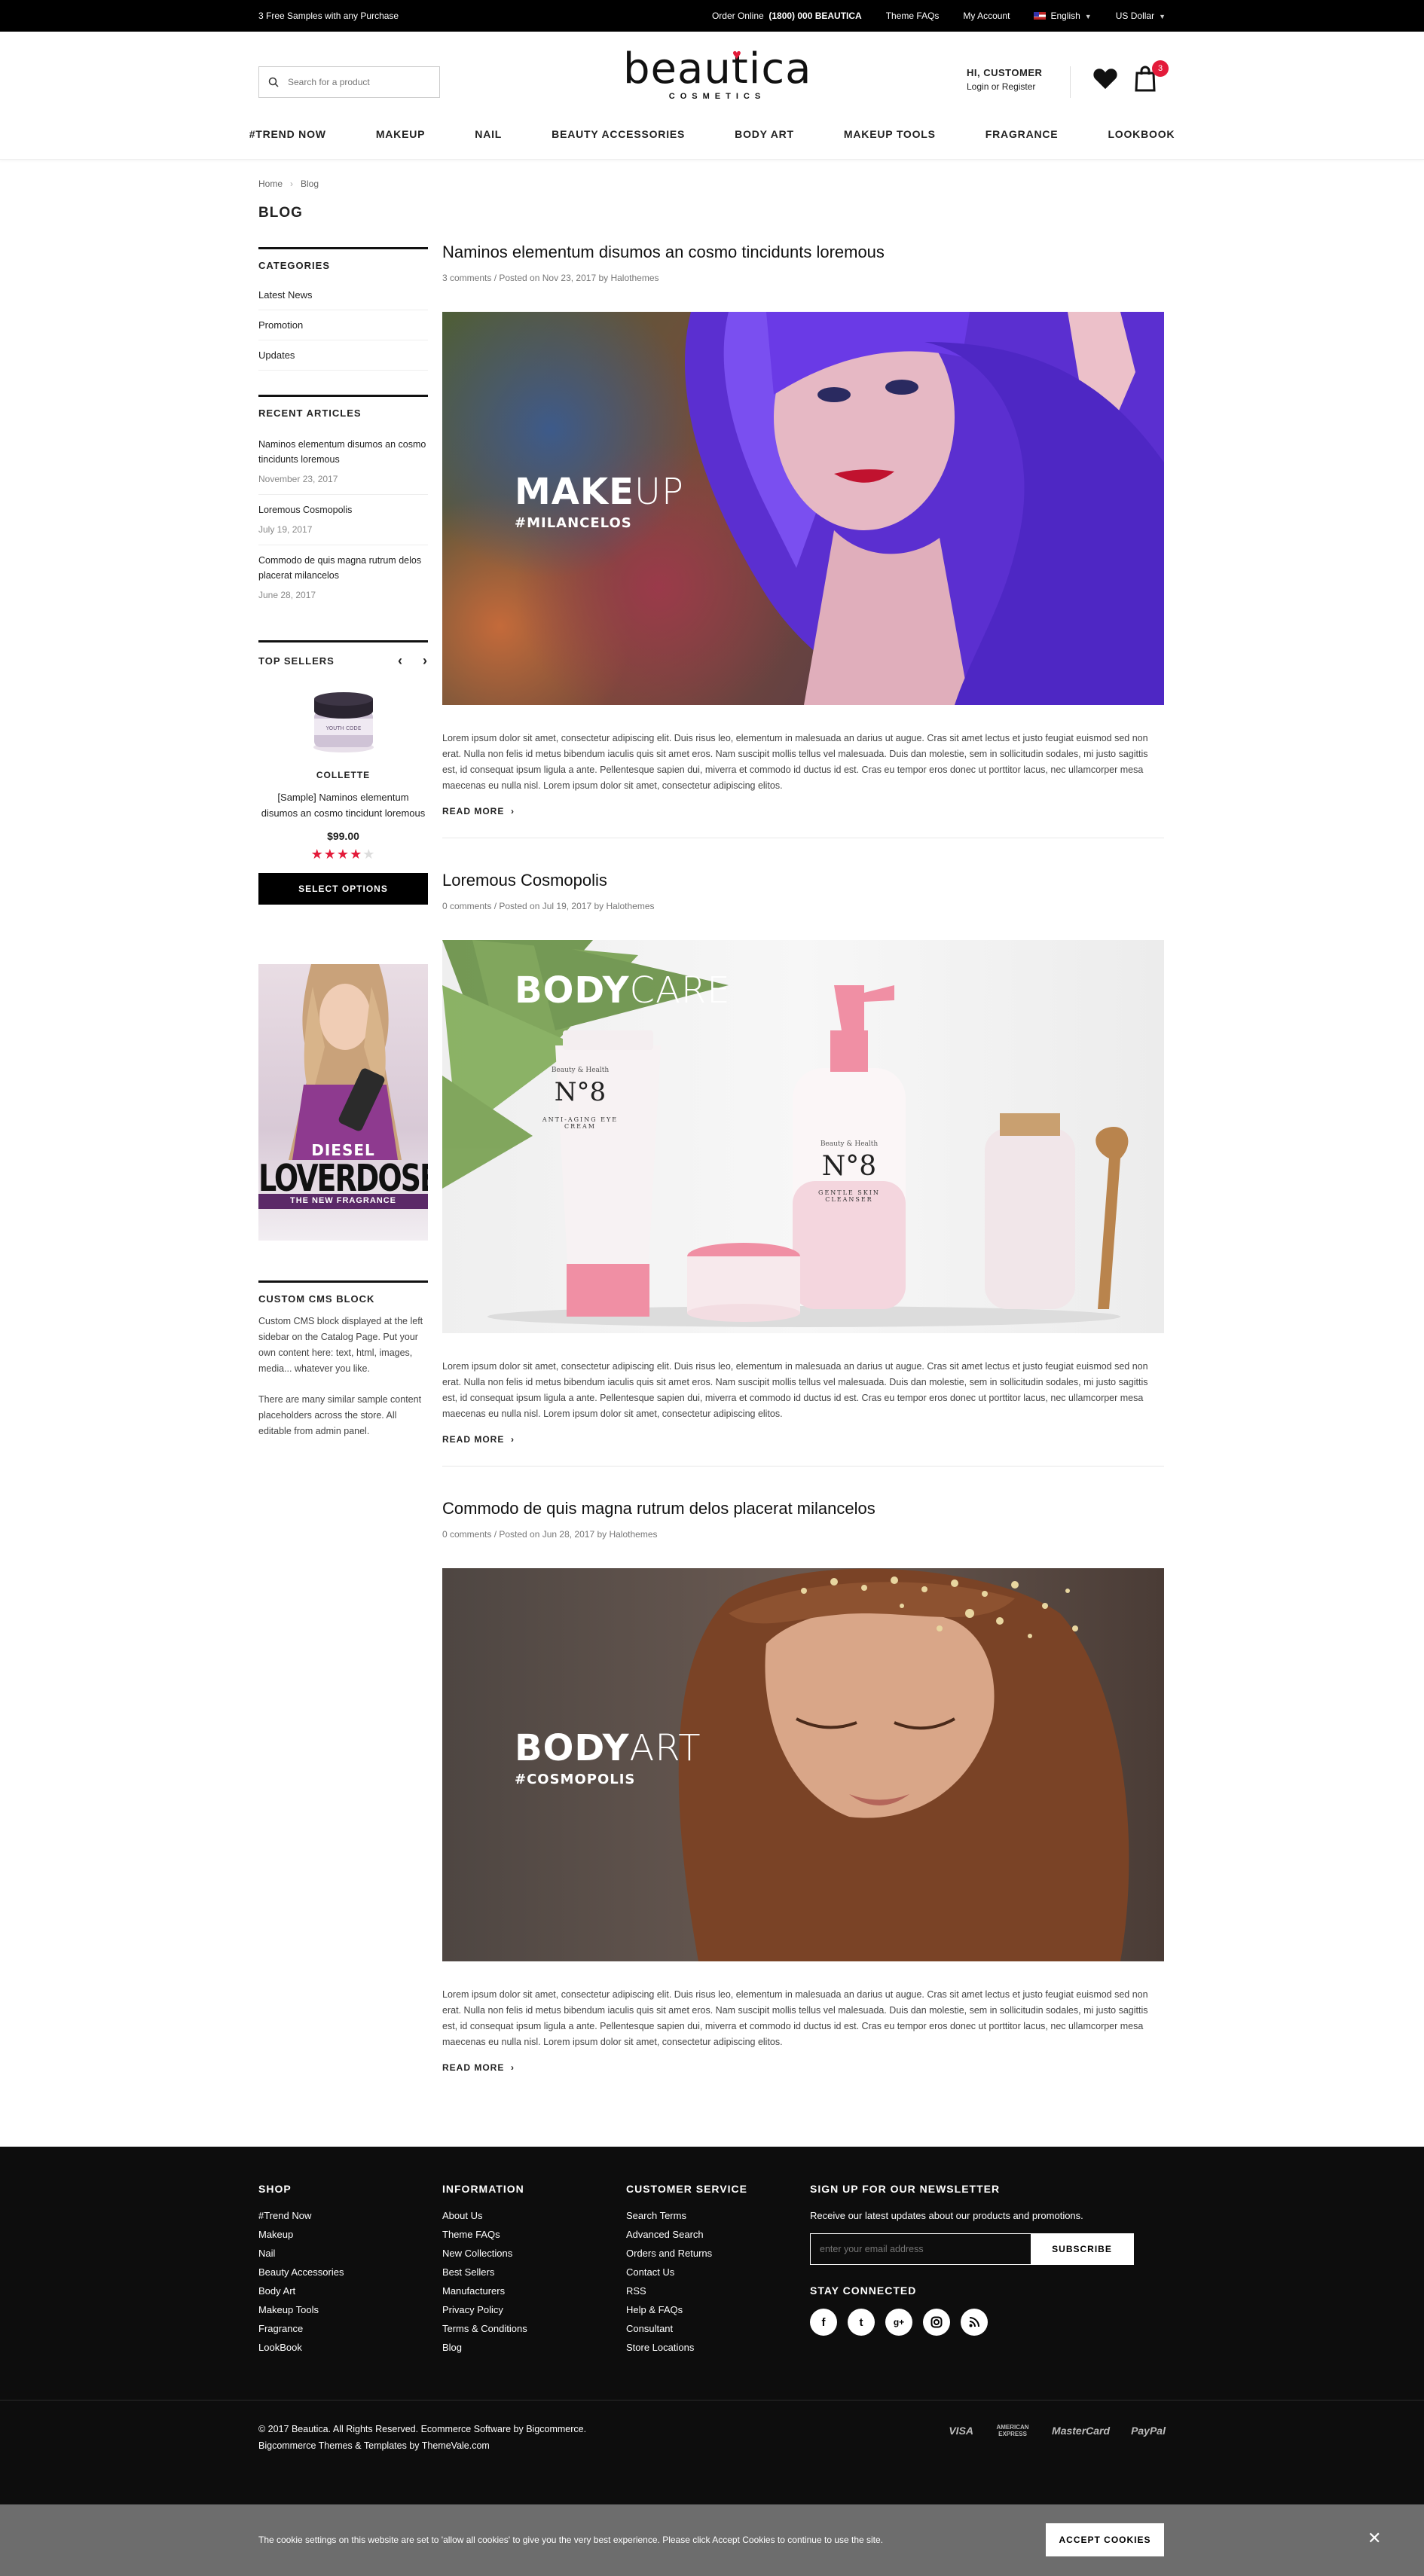 The height and width of the screenshot is (2576, 1424). What do you see at coordinates (686, 2294) in the screenshot?
I see `footer-link: RSS` at bounding box center [686, 2294].